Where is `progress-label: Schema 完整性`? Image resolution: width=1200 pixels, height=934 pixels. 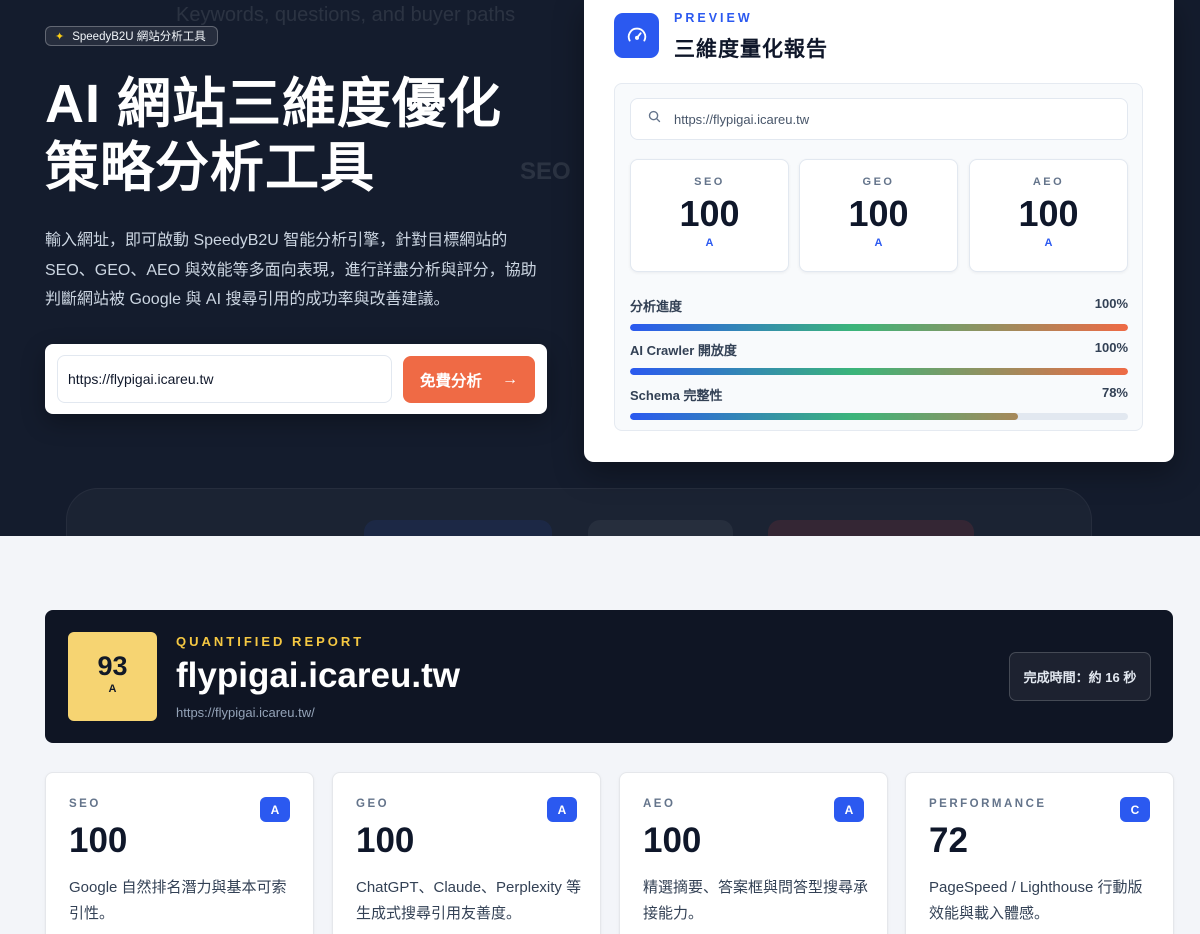 progress-label: Schema 完整性 is located at coordinates (676, 395).